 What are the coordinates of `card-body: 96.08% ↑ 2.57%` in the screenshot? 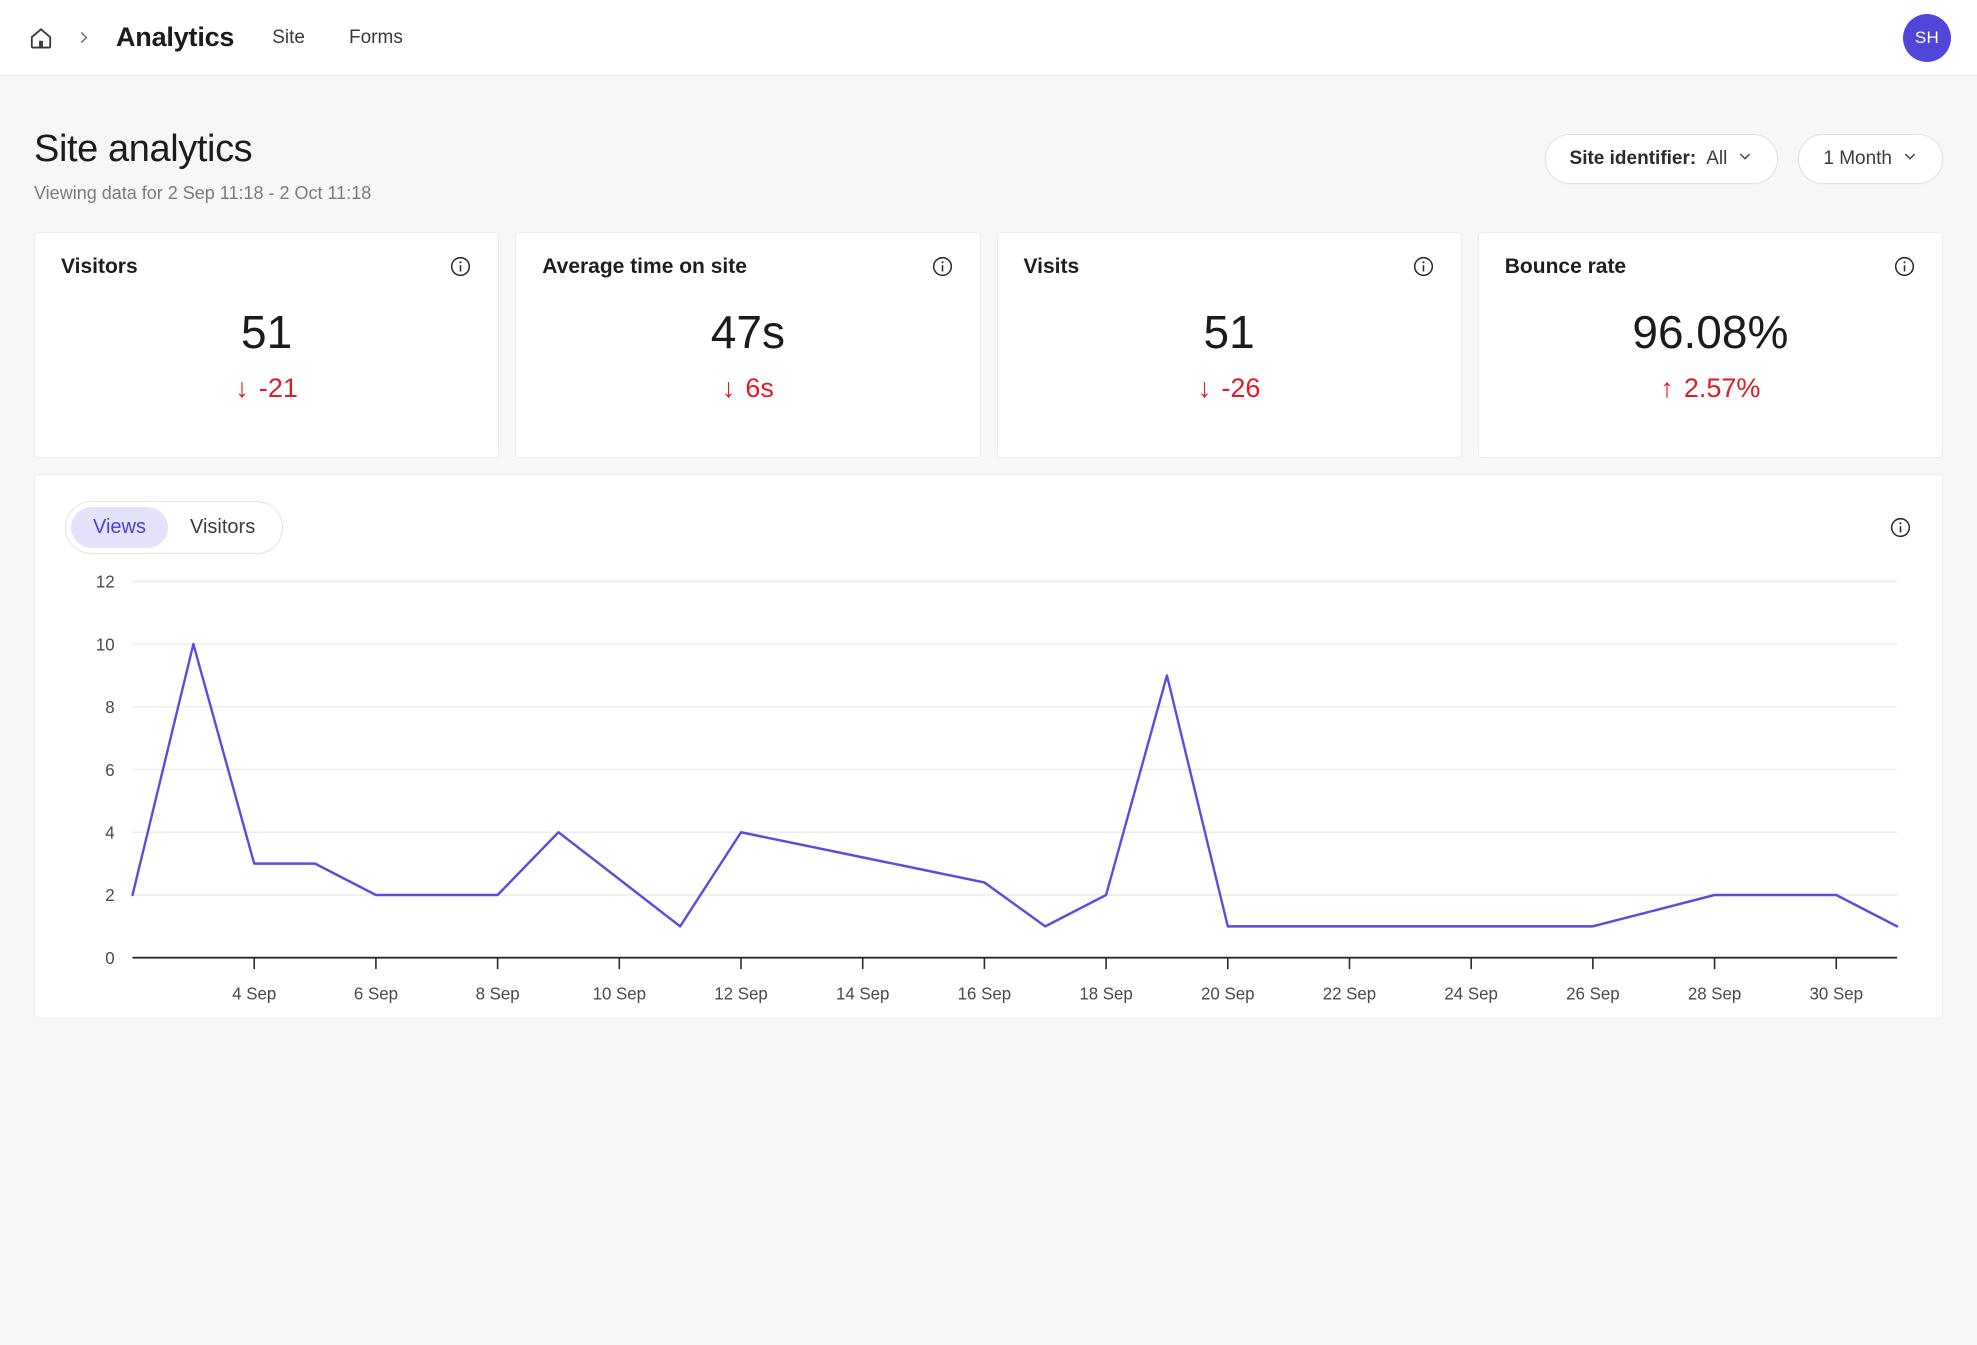 It's located at (1710, 359).